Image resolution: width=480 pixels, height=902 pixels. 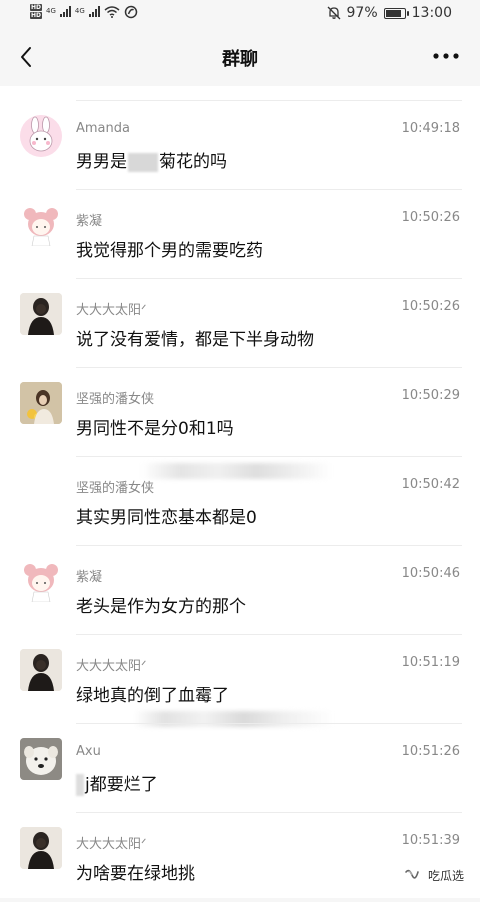 What do you see at coordinates (333, 13) in the screenshot?
I see `mute-icon` at bounding box center [333, 13].